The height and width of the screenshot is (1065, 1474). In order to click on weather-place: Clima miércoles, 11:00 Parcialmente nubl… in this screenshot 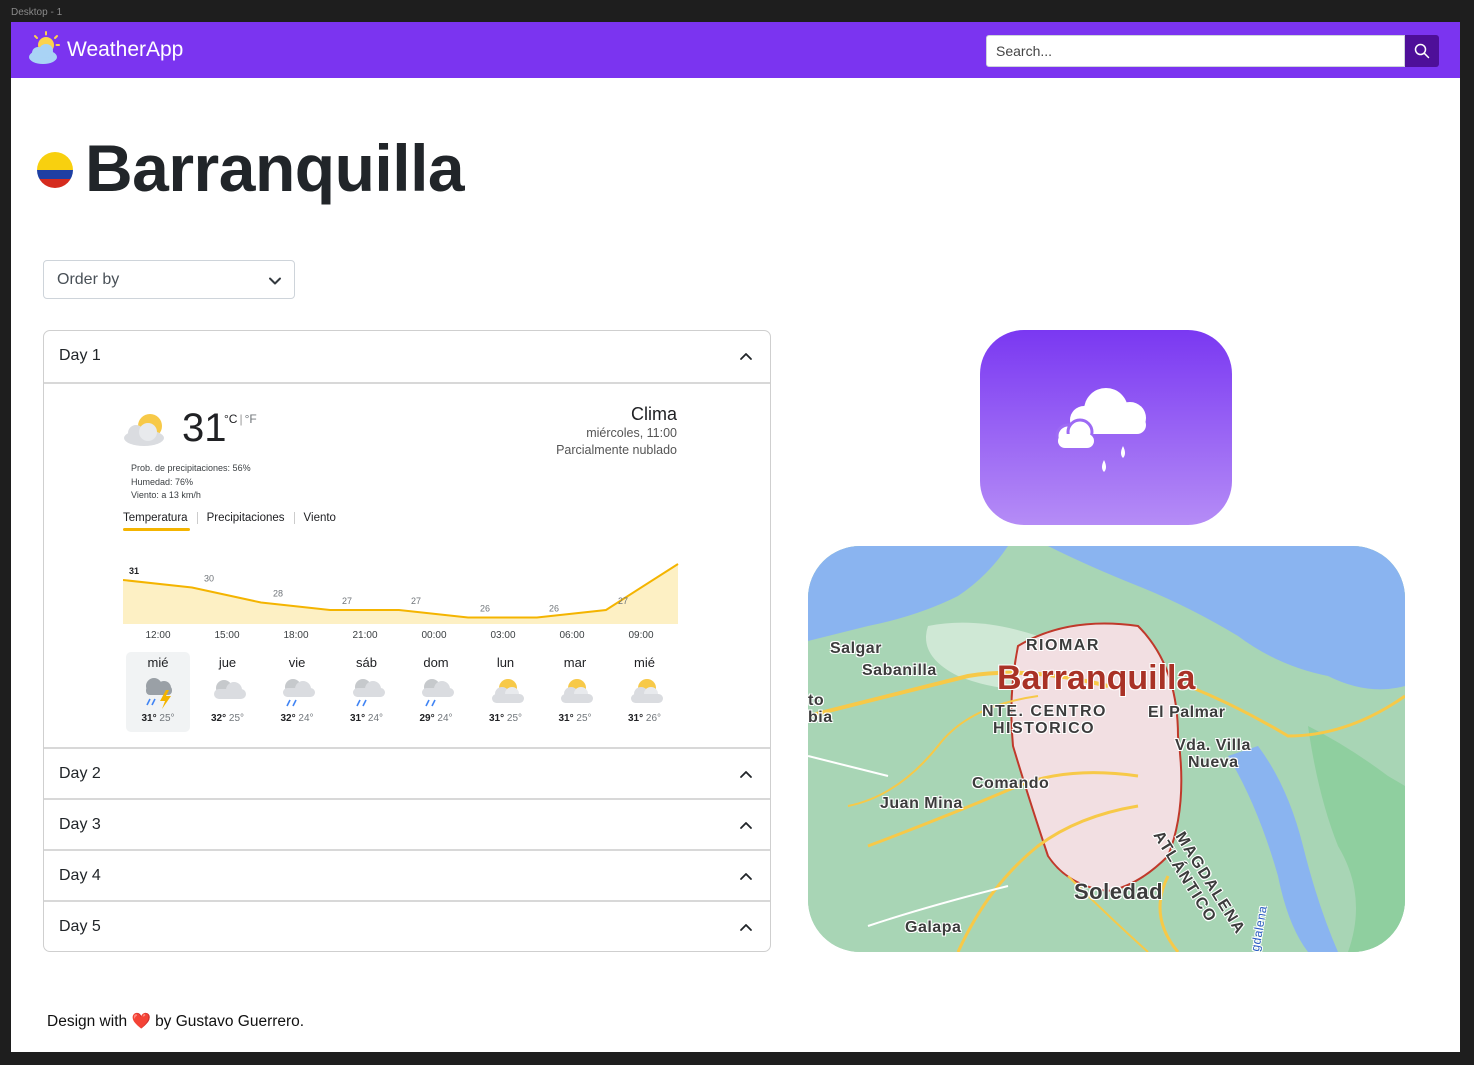, I will do `click(616, 431)`.